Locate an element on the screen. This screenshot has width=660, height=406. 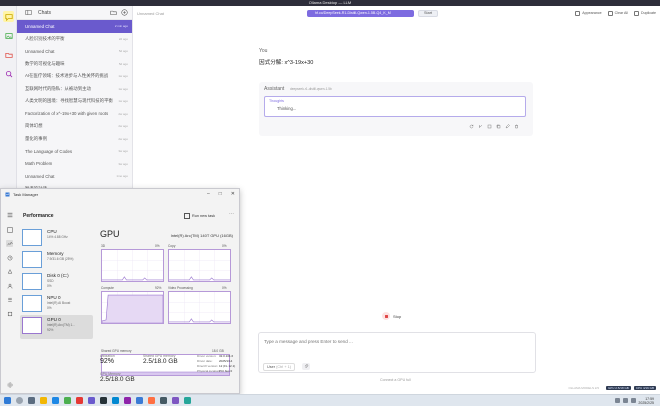
minimize-button: – is located at coordinates (208, 194).